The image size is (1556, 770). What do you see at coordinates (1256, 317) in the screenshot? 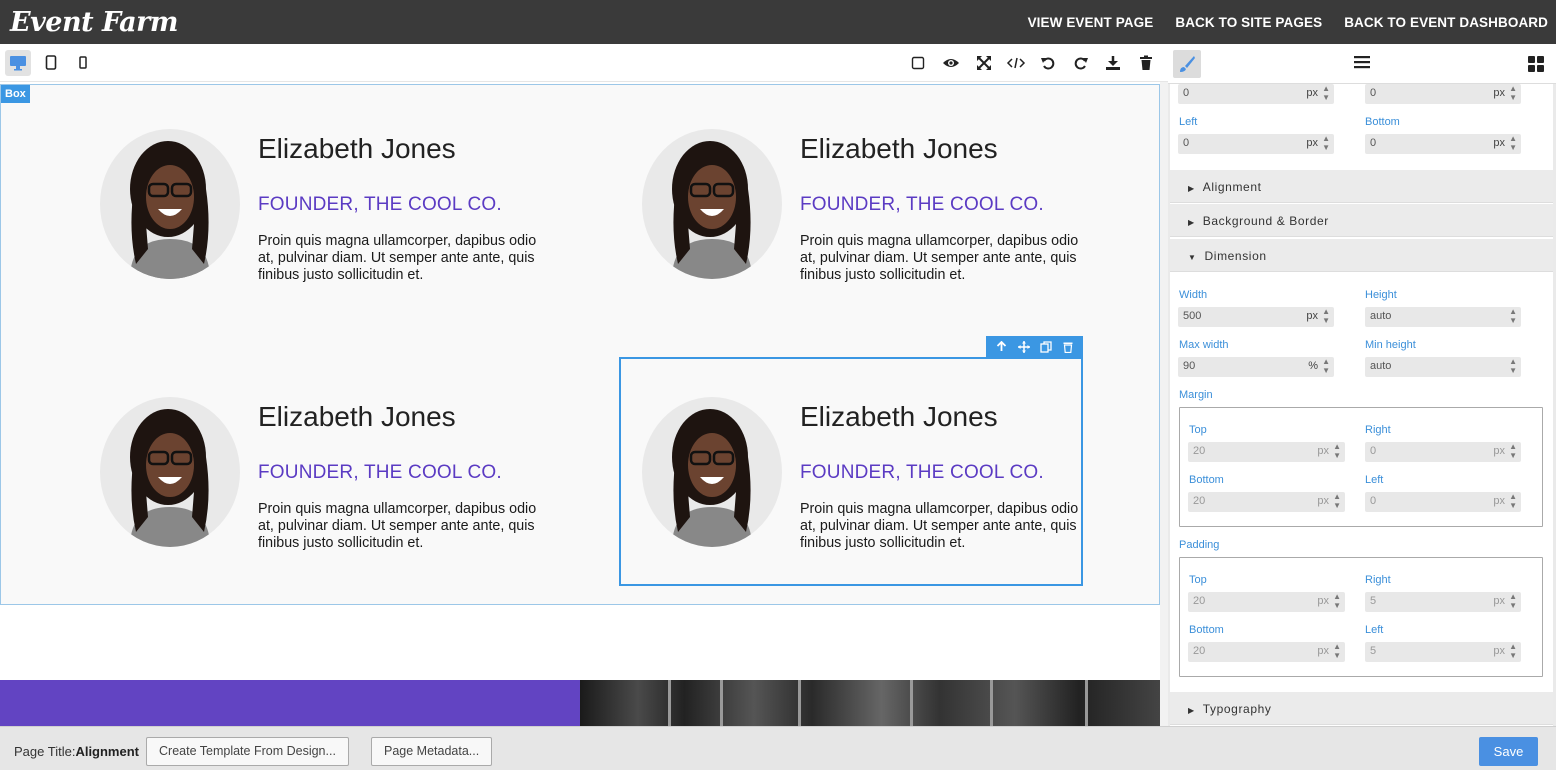
I see `width-field: 500 px ▲ ▼` at bounding box center [1256, 317].